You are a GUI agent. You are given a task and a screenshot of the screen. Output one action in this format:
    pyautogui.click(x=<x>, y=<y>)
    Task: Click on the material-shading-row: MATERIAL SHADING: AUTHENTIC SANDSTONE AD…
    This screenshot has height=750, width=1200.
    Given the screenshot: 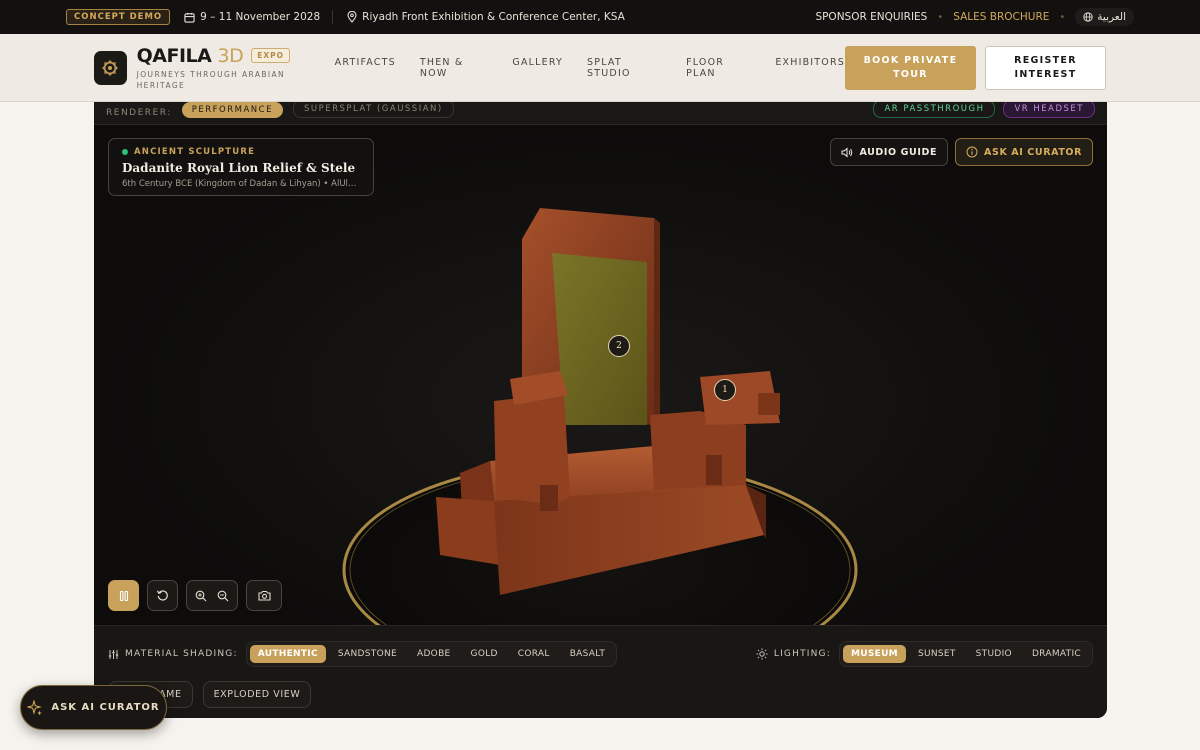 What is the action you would take?
    pyautogui.click(x=363, y=654)
    